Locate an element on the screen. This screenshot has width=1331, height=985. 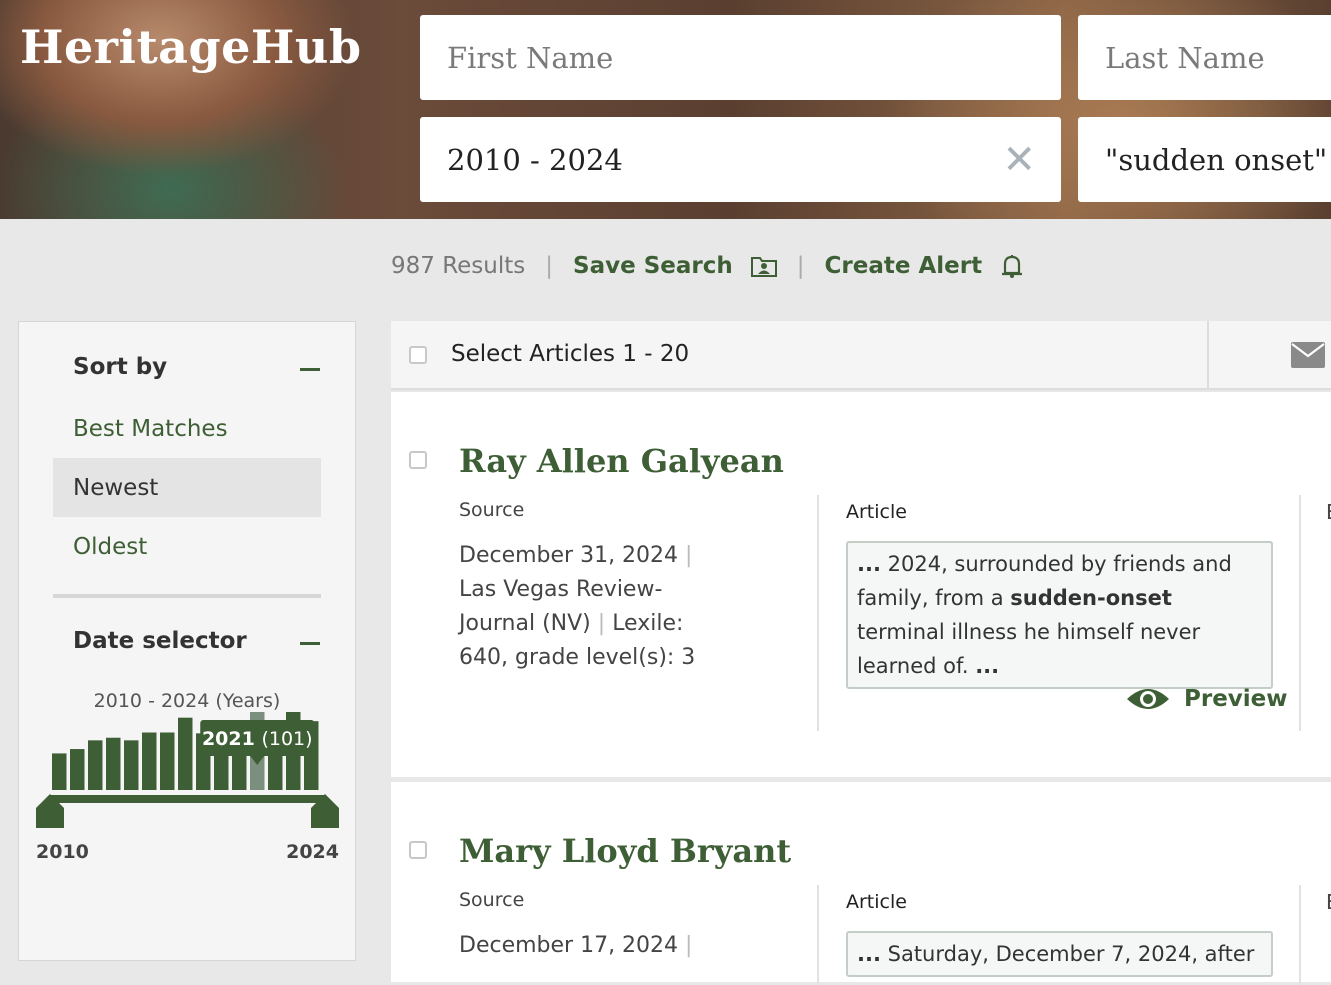
date-range-field: ✕ is located at coordinates (740, 159).